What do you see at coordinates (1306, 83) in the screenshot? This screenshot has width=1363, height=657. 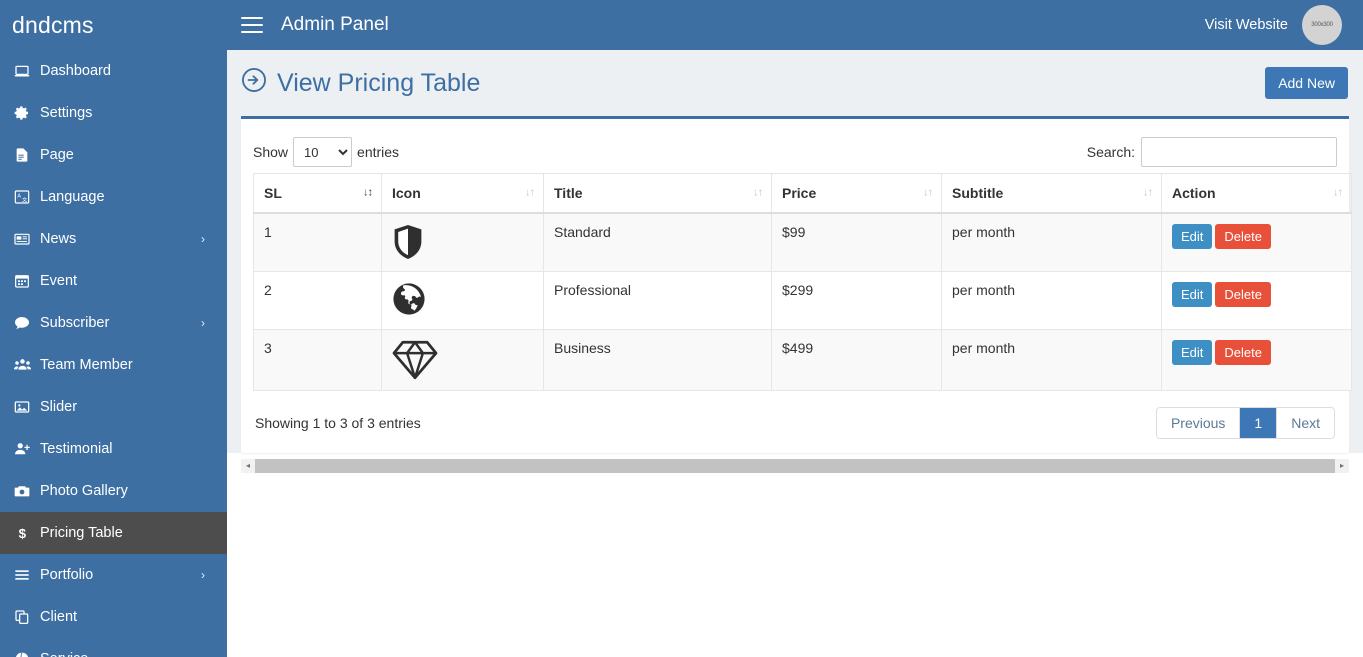 I see `add-new-button: Add New` at bounding box center [1306, 83].